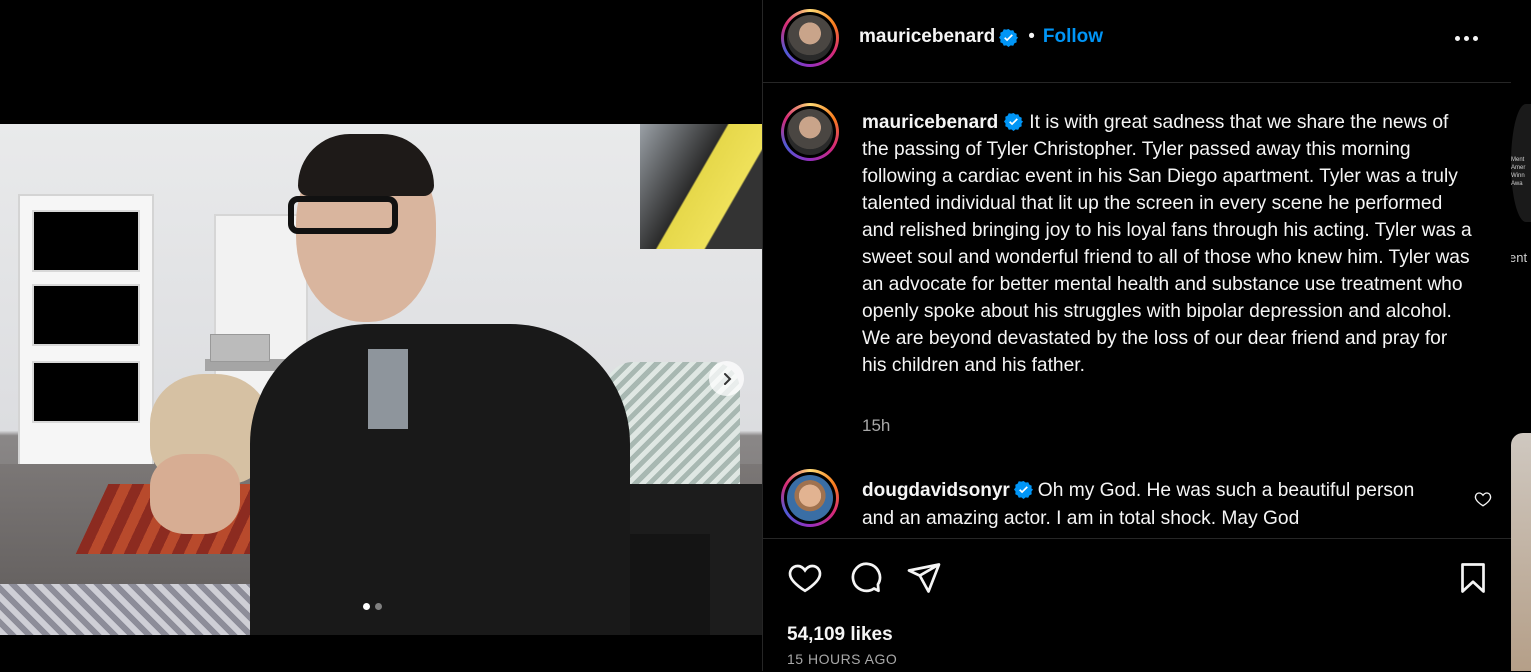  I want to click on more-options-icon, so click(1457, 38).